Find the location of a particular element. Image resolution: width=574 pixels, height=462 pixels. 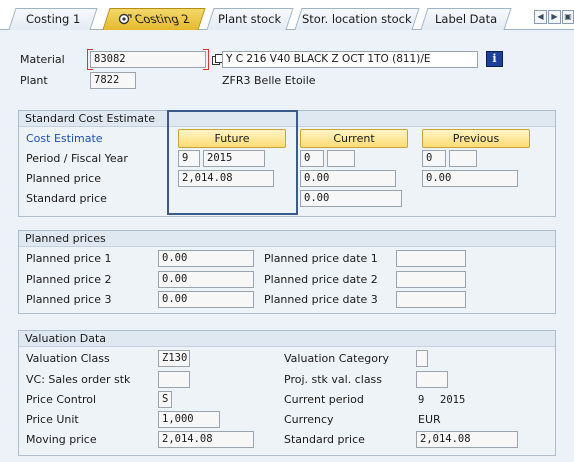

proj-stk-val-class-label: Proj. stk val. class is located at coordinates (333, 379).